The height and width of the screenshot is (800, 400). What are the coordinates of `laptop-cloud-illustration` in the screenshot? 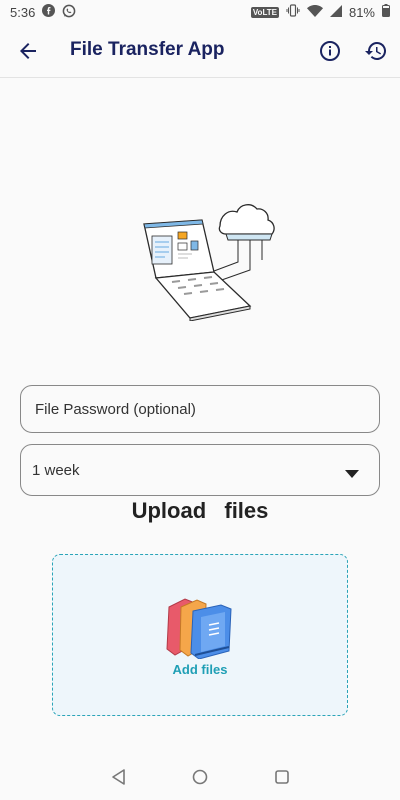 It's located at (208, 259).